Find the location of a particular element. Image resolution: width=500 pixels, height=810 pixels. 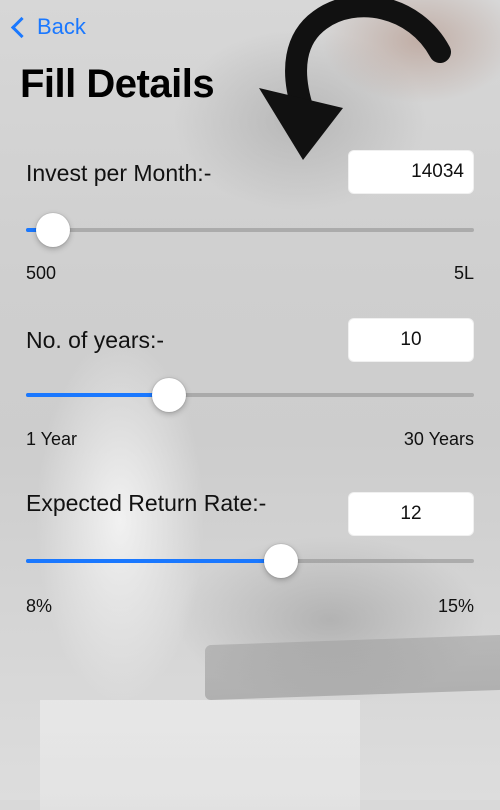

back-label: Back is located at coordinates (61, 26).